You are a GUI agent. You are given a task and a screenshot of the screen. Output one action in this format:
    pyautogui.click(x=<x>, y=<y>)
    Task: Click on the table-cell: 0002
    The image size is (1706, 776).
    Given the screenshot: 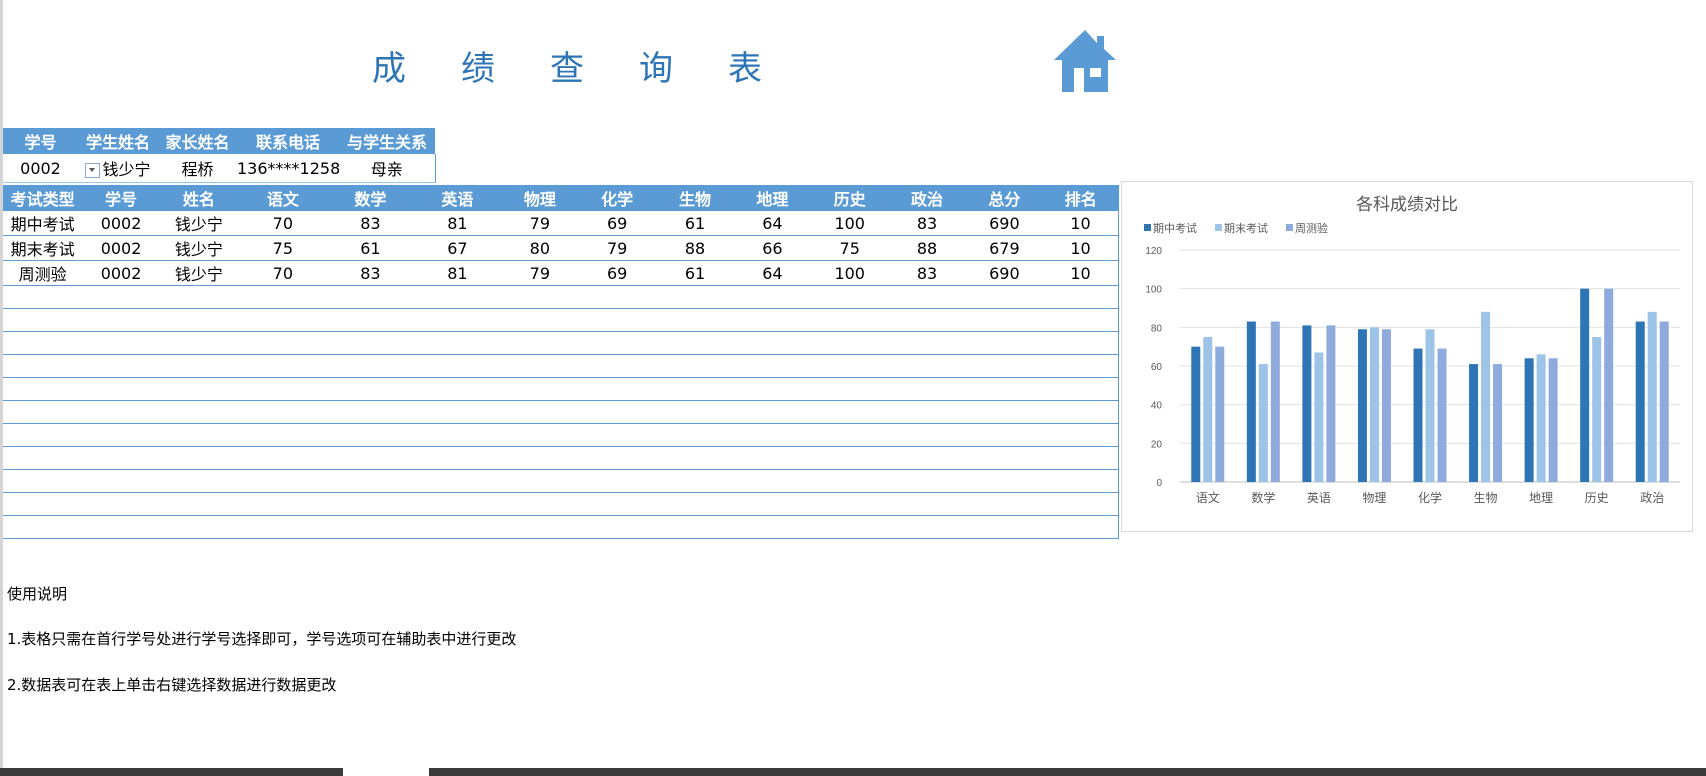 What is the action you would take?
    pyautogui.click(x=121, y=248)
    